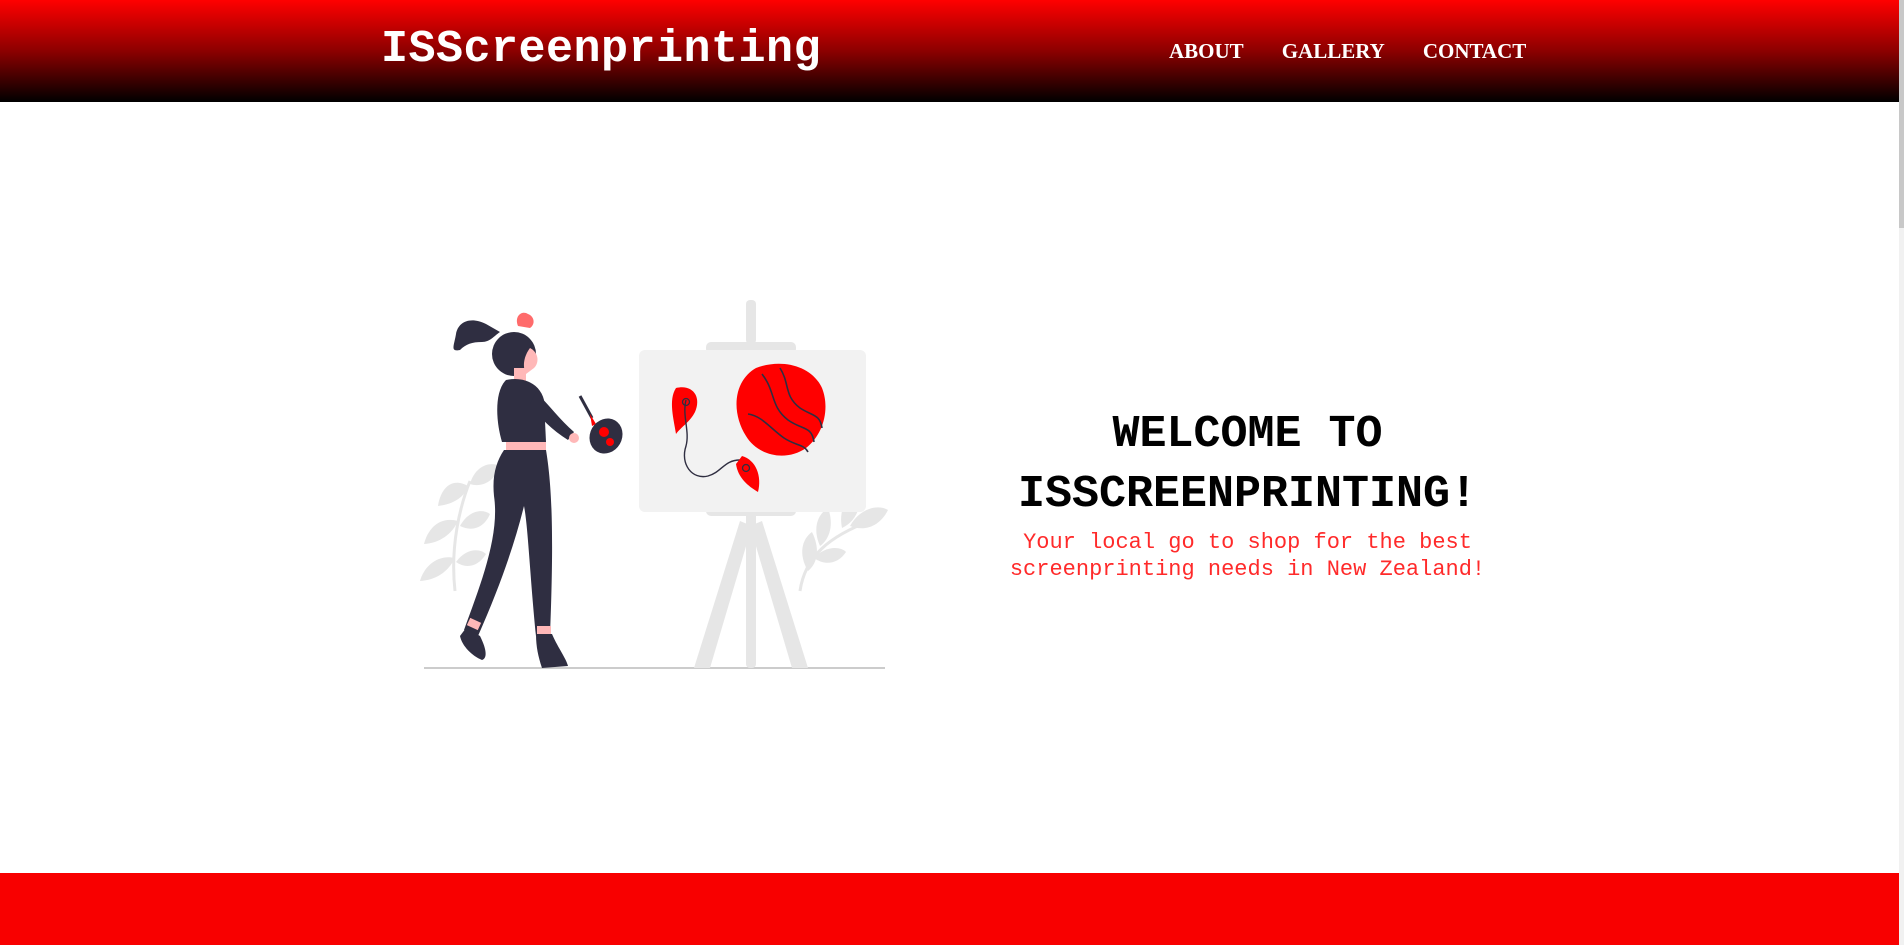 The image size is (1904, 945). I want to click on scrollbar-thumb, so click(1901, 114).